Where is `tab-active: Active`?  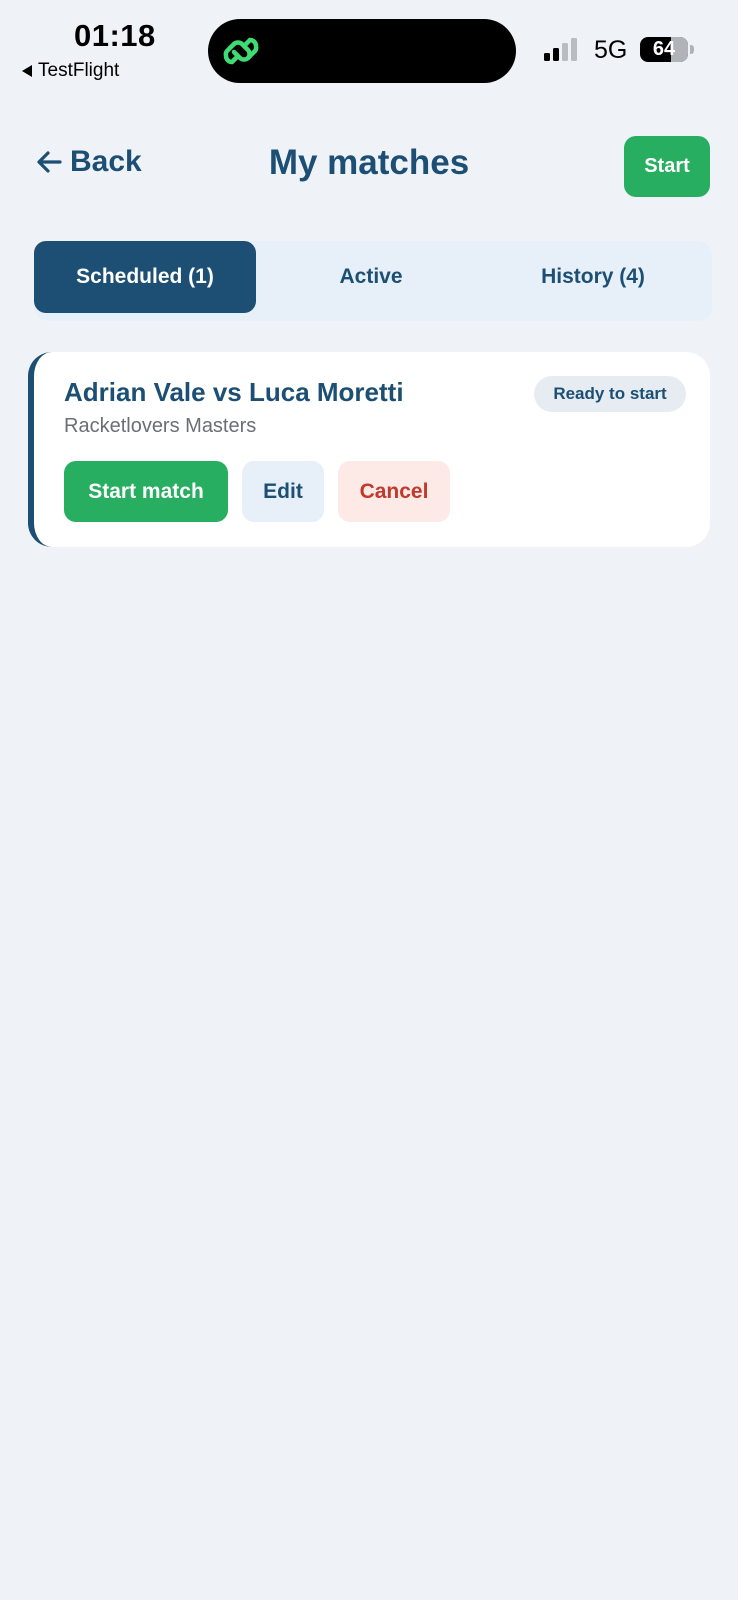 tab-active: Active is located at coordinates (371, 277).